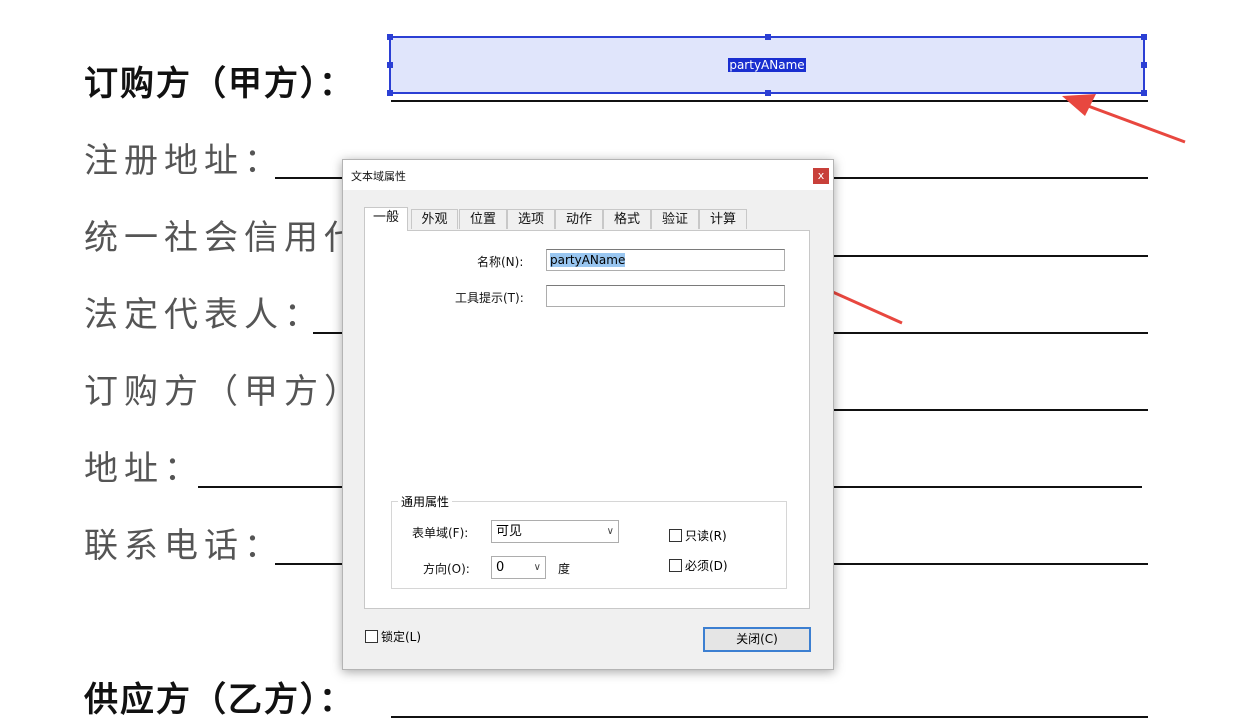 The height and width of the screenshot is (726, 1233). Describe the element at coordinates (184, 546) in the screenshot. I see `doc-row-label: 联系电话：` at that location.